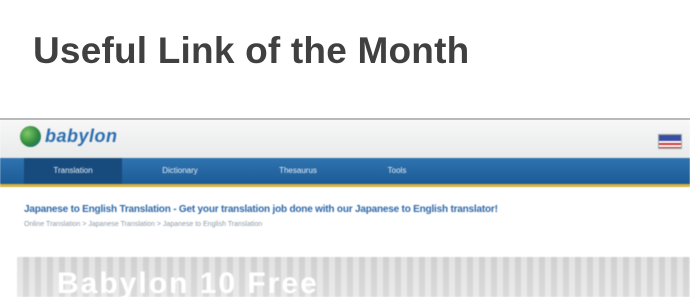  Describe the element at coordinates (188, 282) in the screenshot. I see `hero-text: Babylon 10 Free` at that location.